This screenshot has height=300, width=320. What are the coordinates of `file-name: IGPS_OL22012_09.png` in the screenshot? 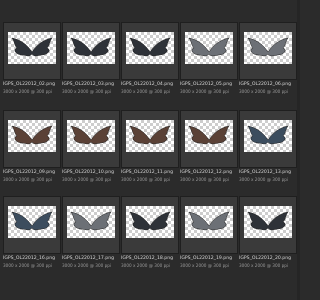 It's located at (29, 172).